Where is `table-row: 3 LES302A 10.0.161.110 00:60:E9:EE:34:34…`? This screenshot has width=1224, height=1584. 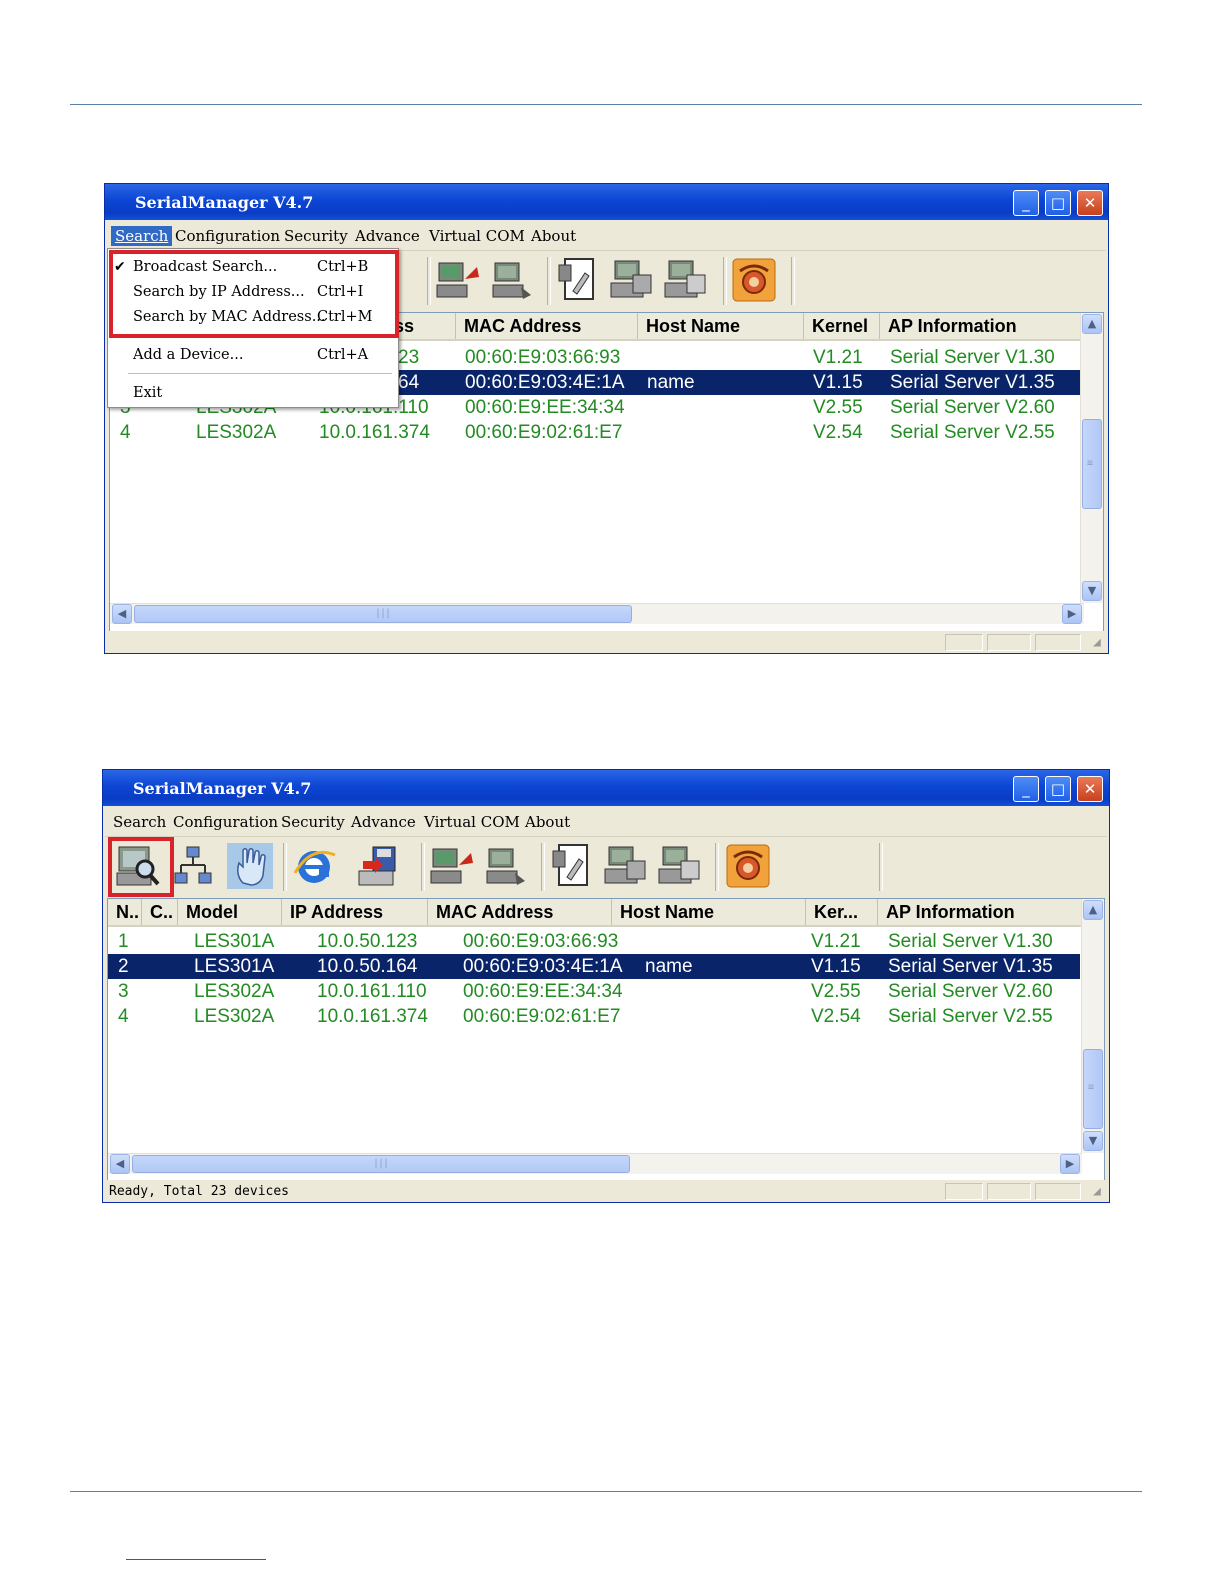
table-row: 3 LES302A 10.0.161.110 00:60:E9:EE:34:34… is located at coordinates (594, 991).